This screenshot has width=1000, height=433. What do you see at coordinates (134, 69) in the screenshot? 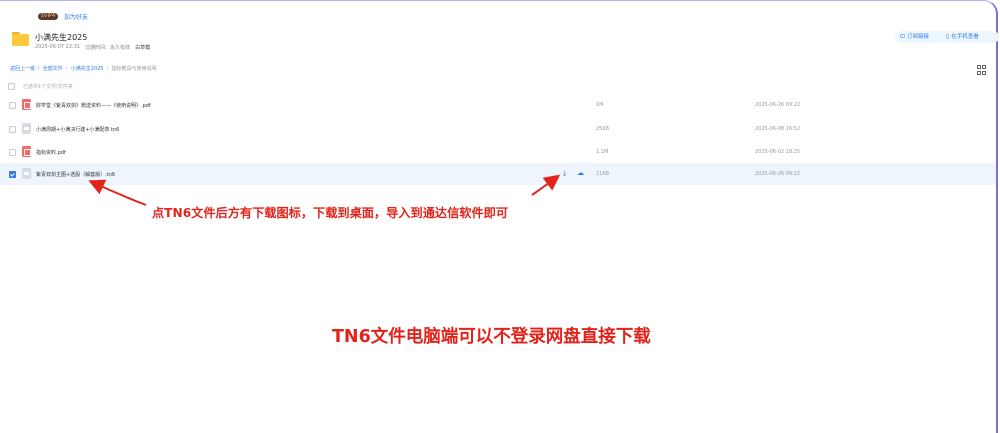
I see `breadcrumb-current: 指标教具与使用说明` at bounding box center [134, 69].